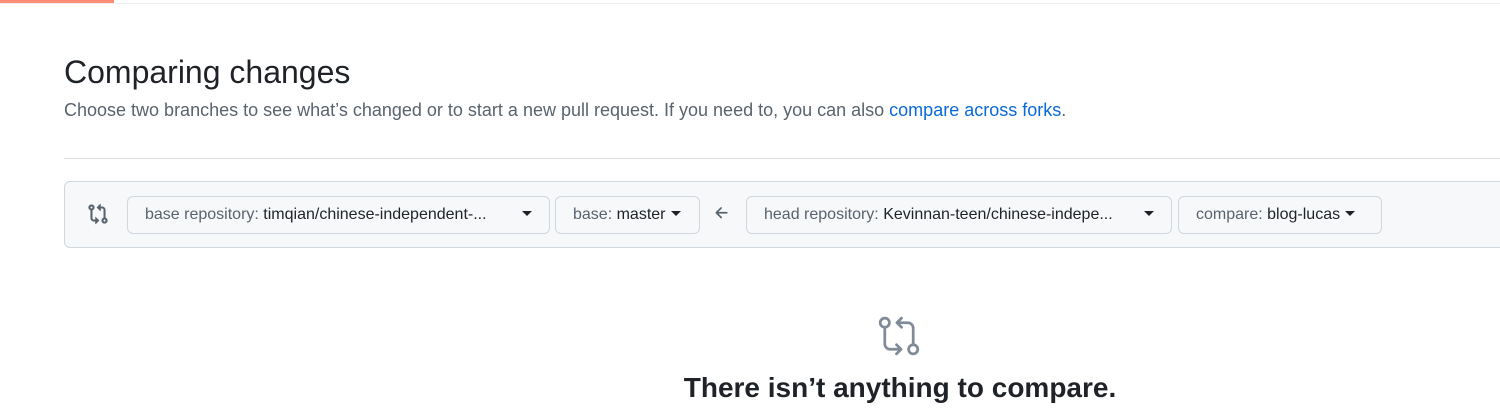 The width and height of the screenshot is (1500, 415). Describe the element at coordinates (900, 387) in the screenshot. I see `blankslate-title: There isn’t anything to compare.` at that location.